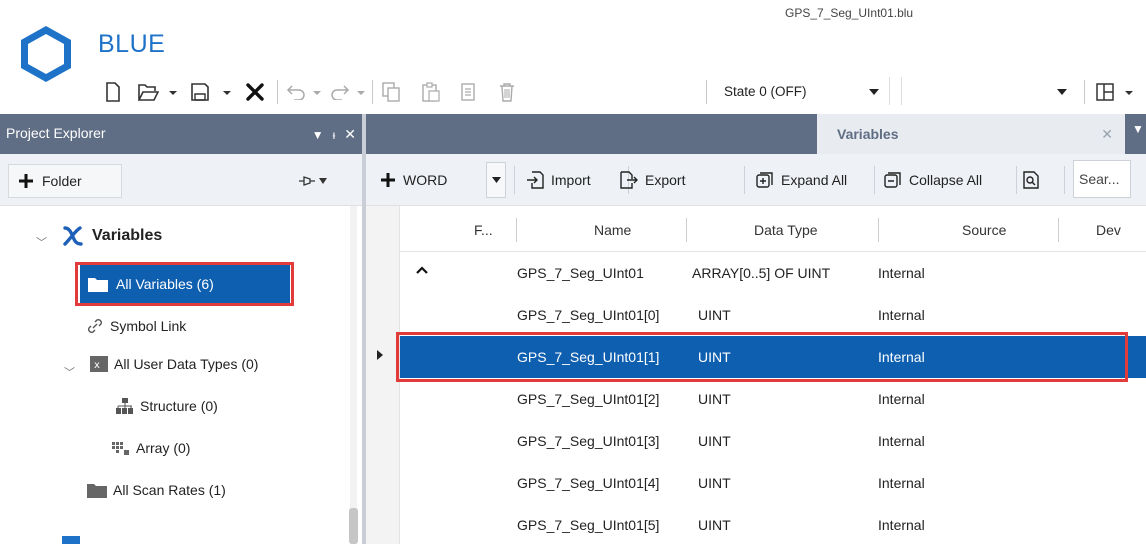  What do you see at coordinates (588, 525) in the screenshot?
I see `cell-name: GPS_7_Seg_UInt01[5]` at bounding box center [588, 525].